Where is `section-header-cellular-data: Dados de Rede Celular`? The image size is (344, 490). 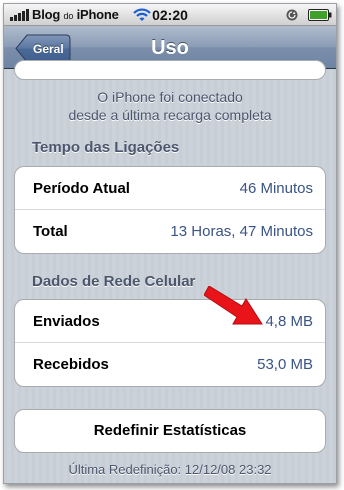 section-header-cellular-data: Dados de Rede Celular is located at coordinates (114, 281).